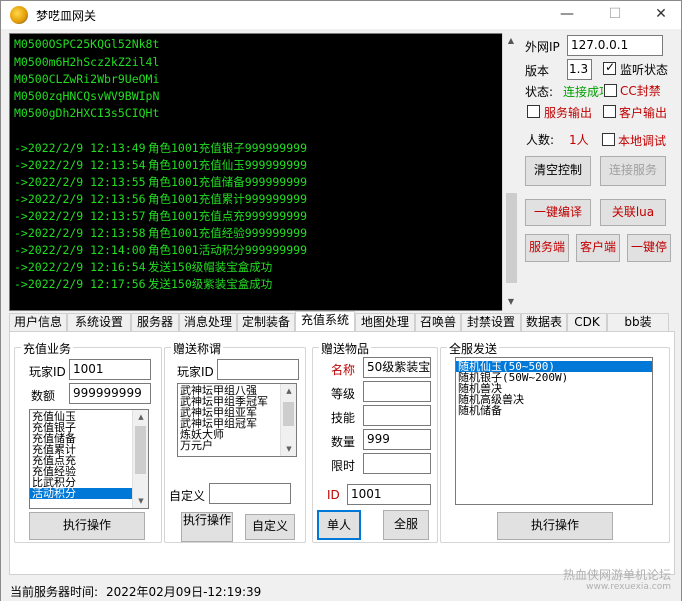 This screenshot has height=601, width=682. I want to click on close-button: ✕, so click(660, 15).